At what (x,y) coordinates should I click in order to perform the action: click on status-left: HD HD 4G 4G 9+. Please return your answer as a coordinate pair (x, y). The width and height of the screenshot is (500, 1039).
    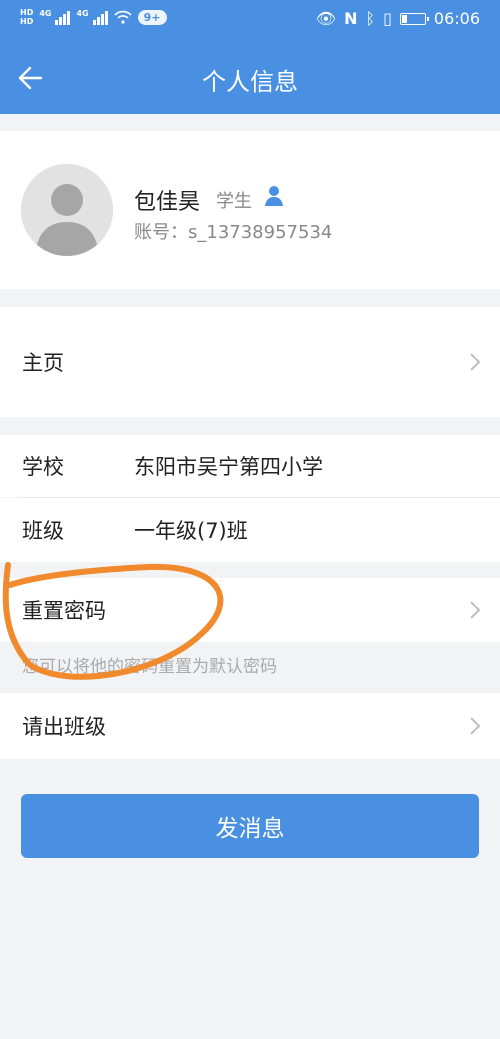
    Looking at the image, I should click on (93, 17).